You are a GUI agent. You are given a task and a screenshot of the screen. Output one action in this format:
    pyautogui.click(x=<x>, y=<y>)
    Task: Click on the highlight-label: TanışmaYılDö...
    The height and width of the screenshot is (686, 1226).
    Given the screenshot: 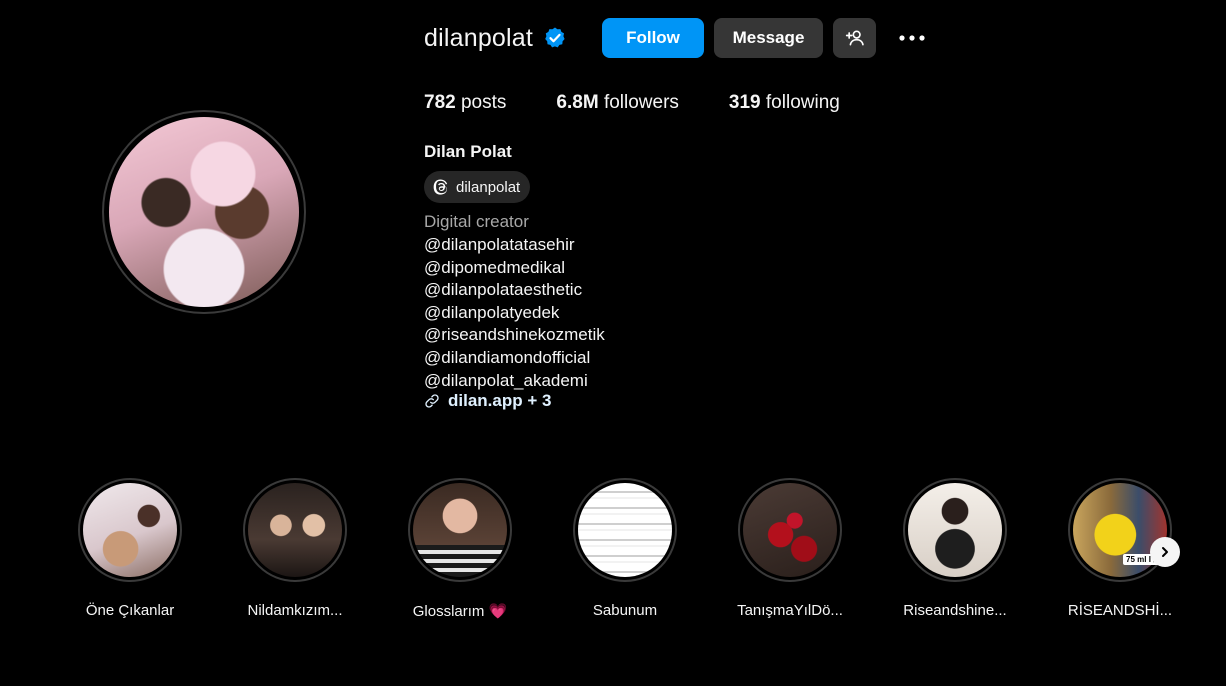 What is the action you would take?
    pyautogui.click(x=790, y=610)
    